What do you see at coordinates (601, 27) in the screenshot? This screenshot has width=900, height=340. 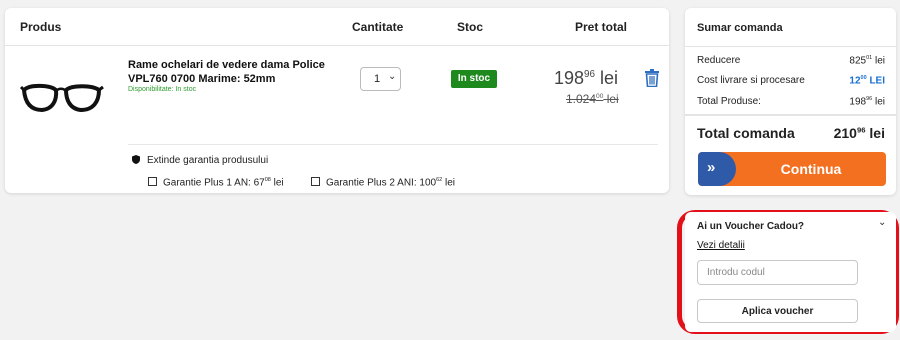 I see `header-total-price: Pret total` at bounding box center [601, 27].